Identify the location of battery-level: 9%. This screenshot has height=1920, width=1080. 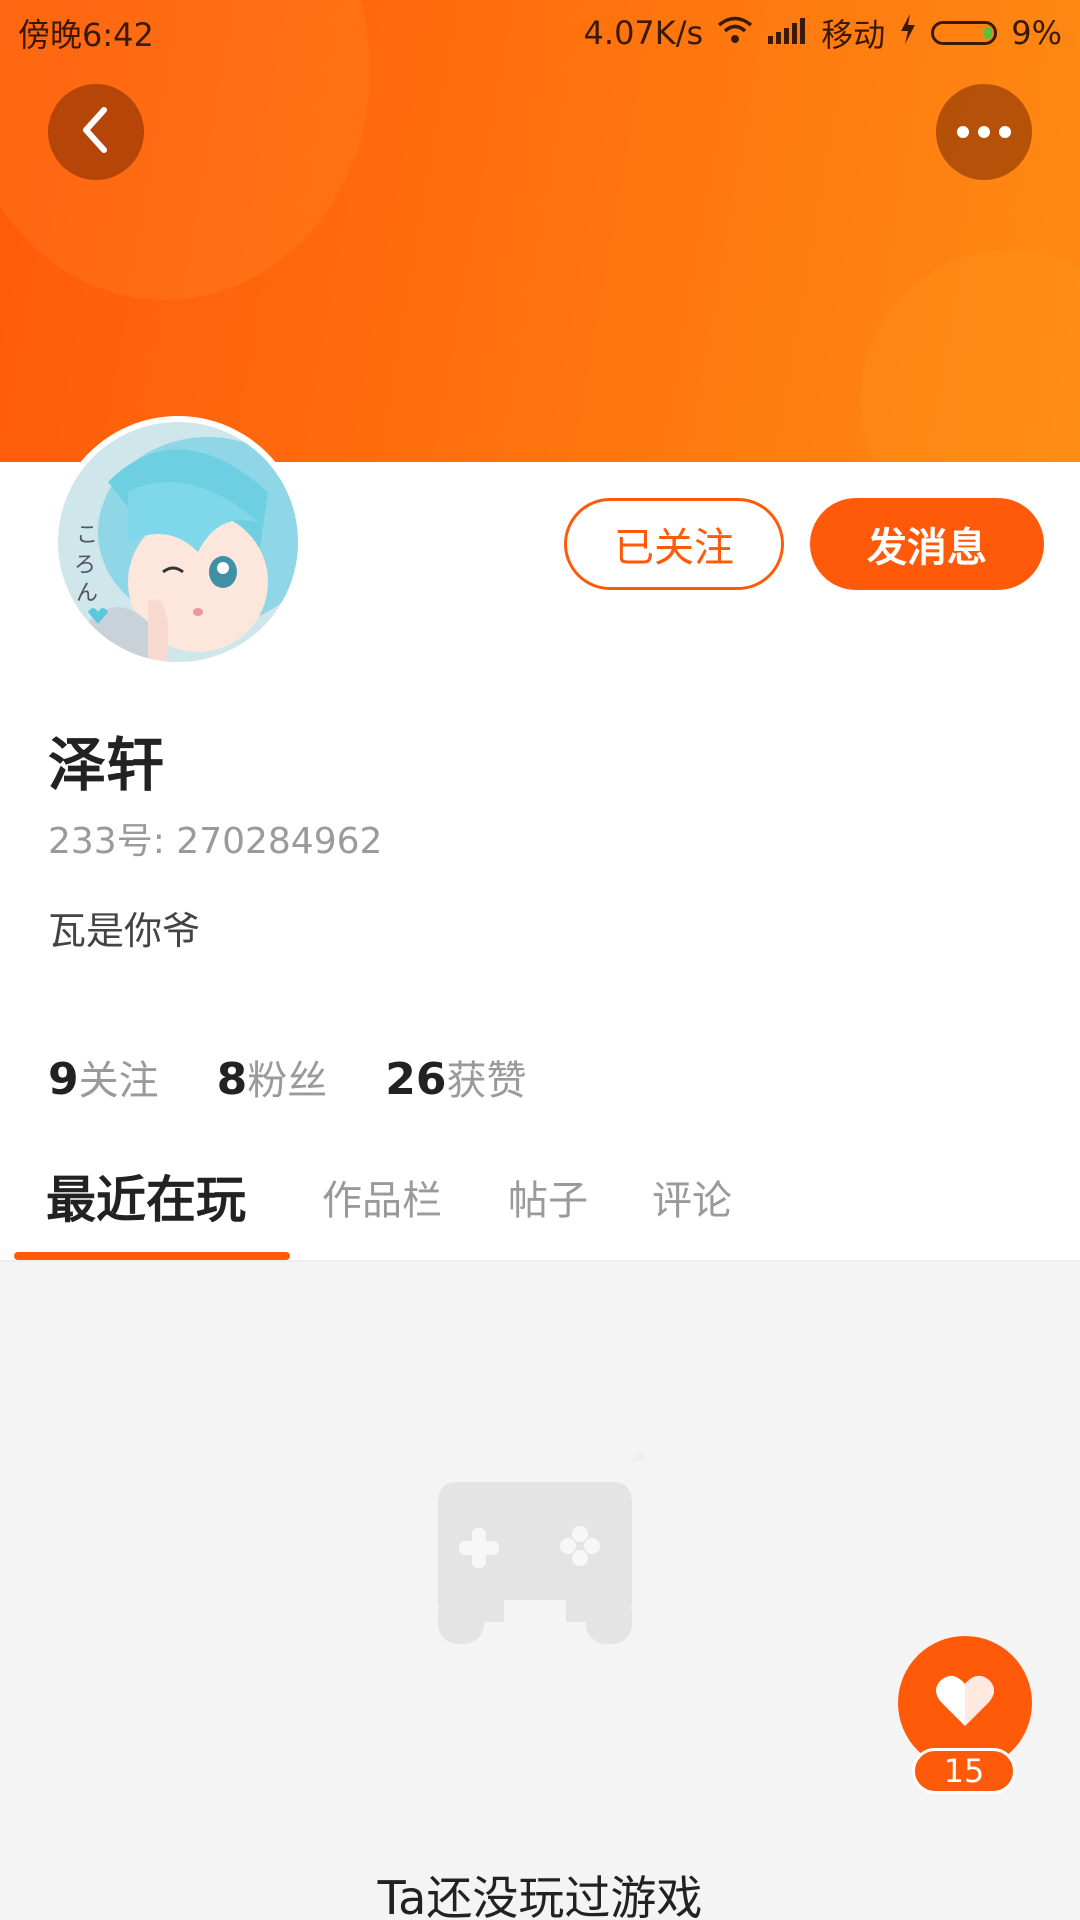
(1036, 33).